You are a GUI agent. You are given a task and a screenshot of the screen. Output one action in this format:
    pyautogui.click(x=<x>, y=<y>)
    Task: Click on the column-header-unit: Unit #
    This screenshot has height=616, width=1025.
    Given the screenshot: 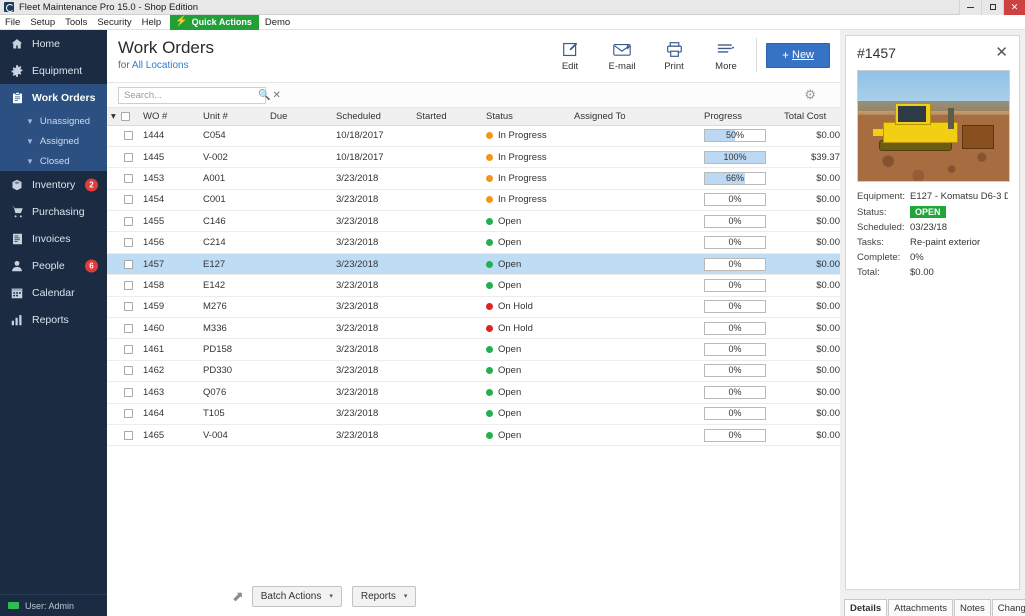 What is the action you would take?
    pyautogui.click(x=232, y=117)
    